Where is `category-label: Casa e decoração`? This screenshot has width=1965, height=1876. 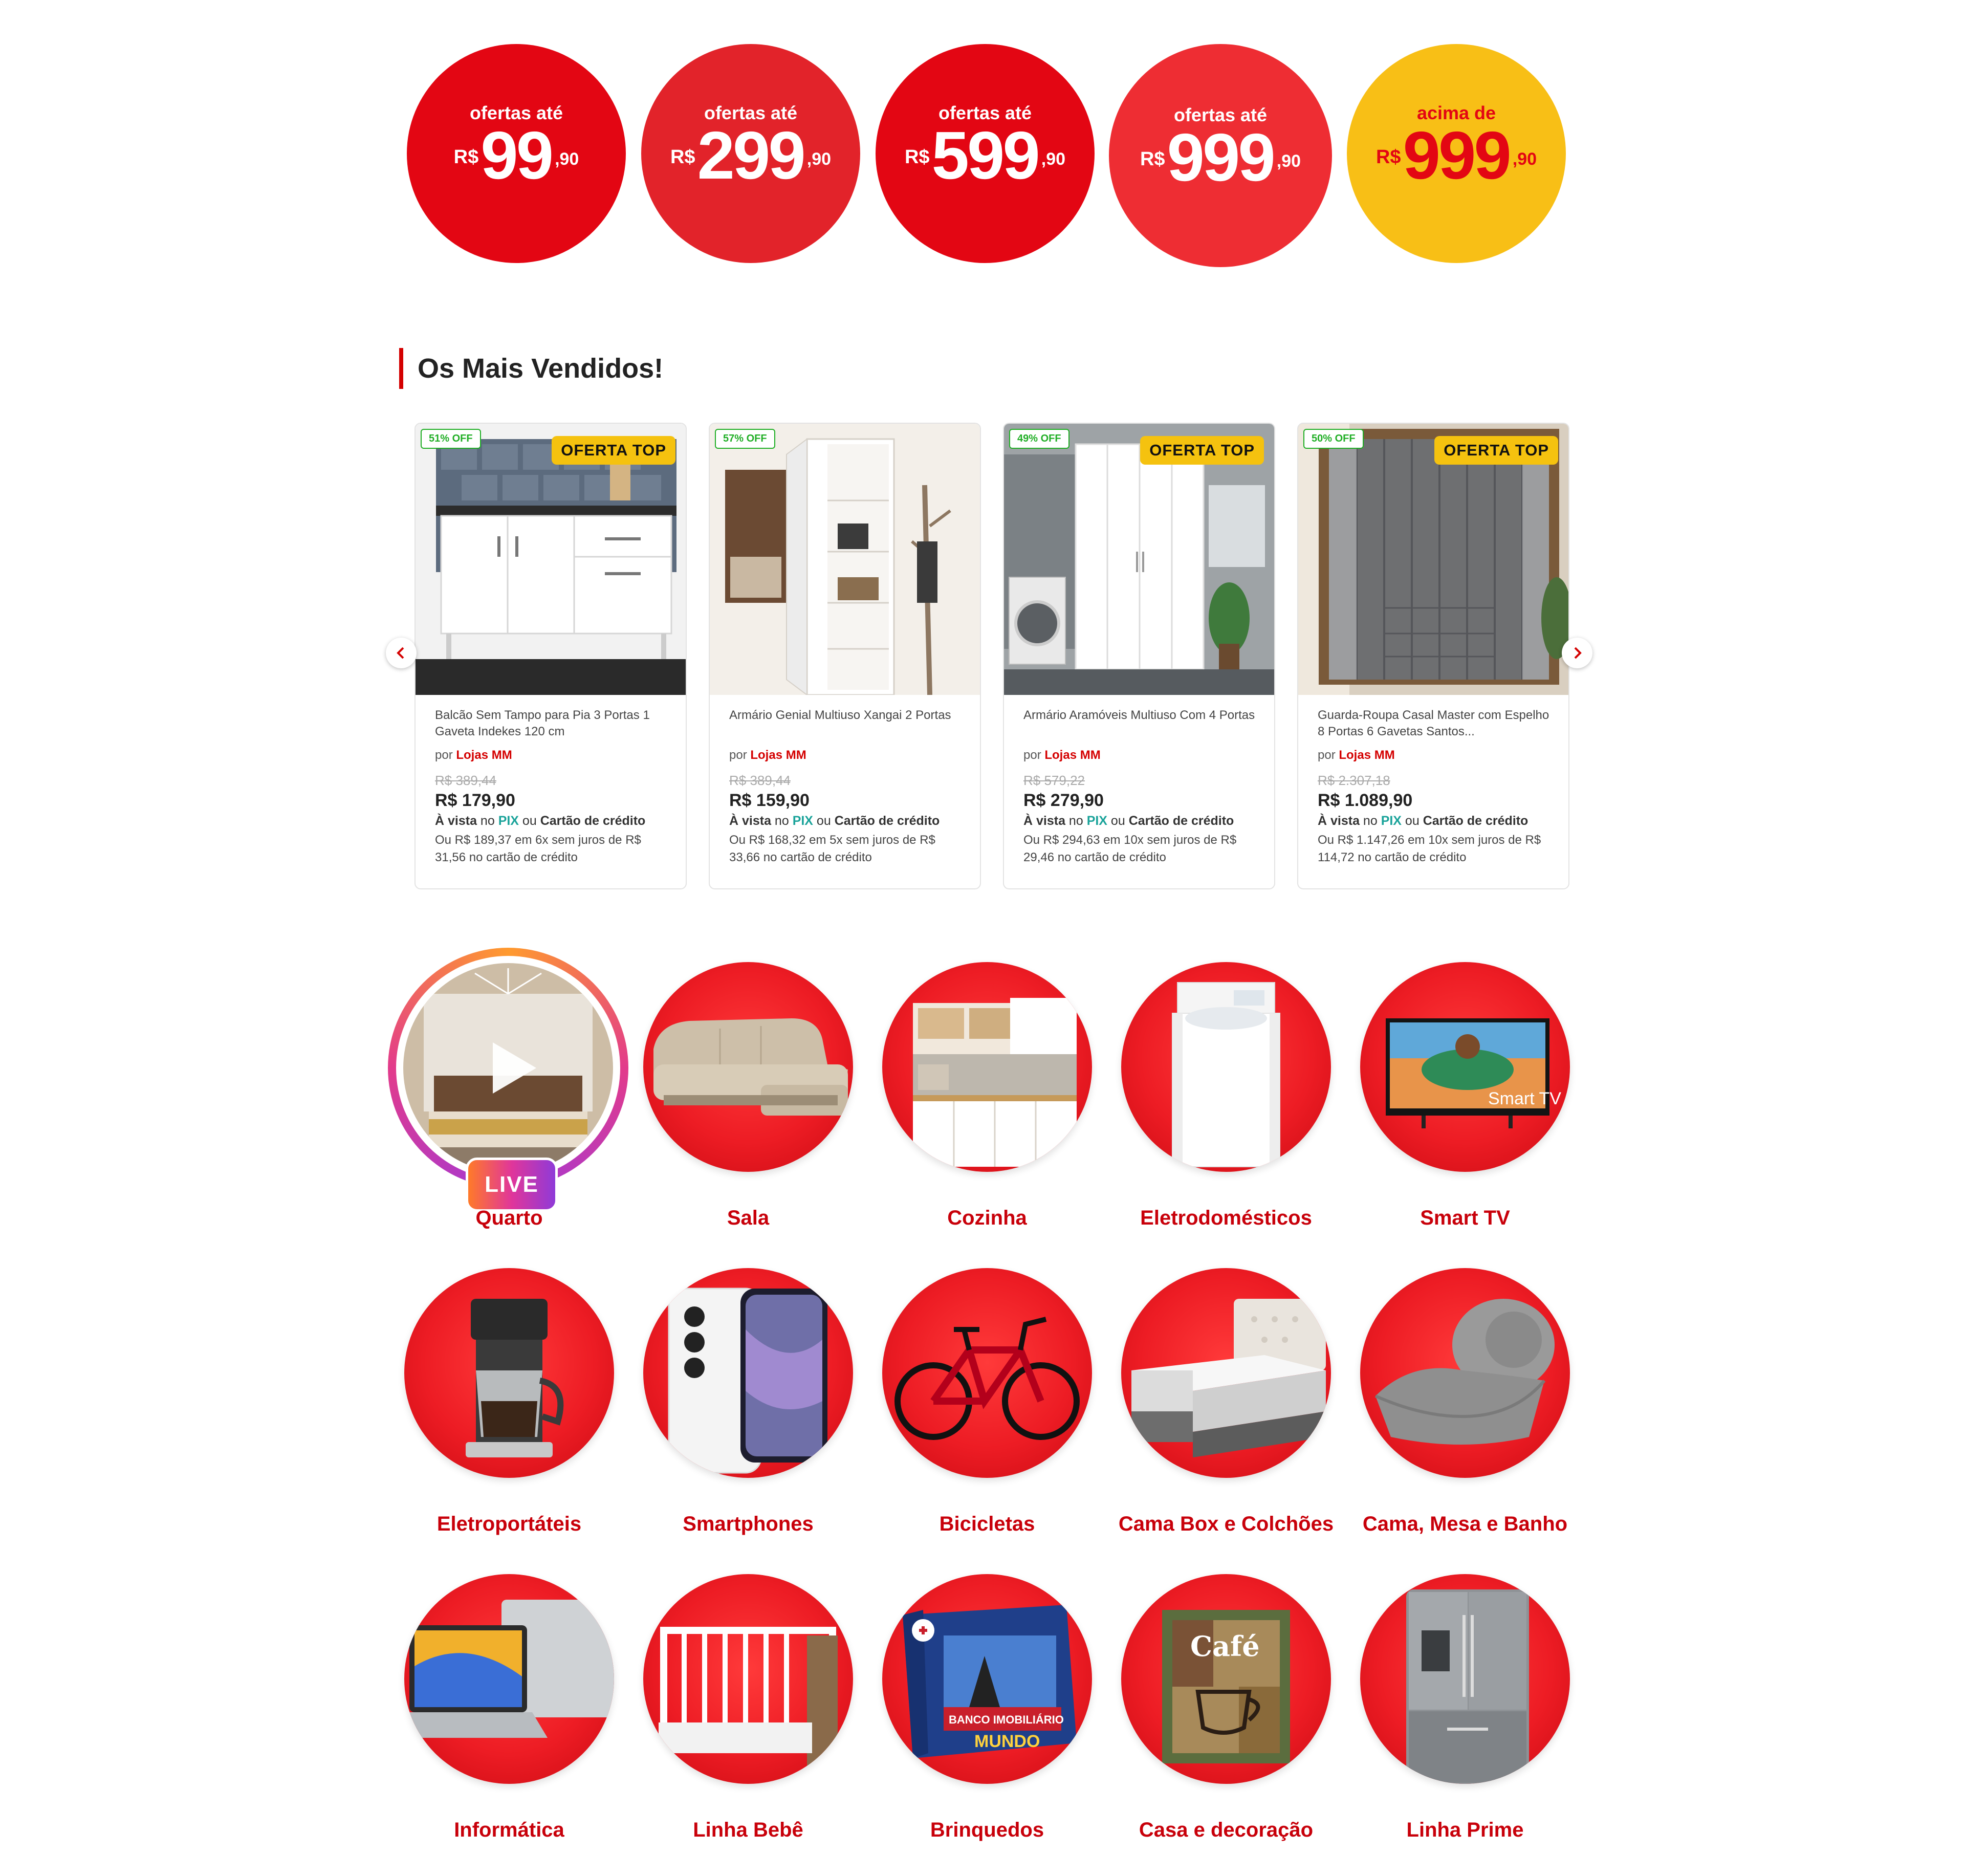
category-label: Casa e decoração is located at coordinates (1226, 1830).